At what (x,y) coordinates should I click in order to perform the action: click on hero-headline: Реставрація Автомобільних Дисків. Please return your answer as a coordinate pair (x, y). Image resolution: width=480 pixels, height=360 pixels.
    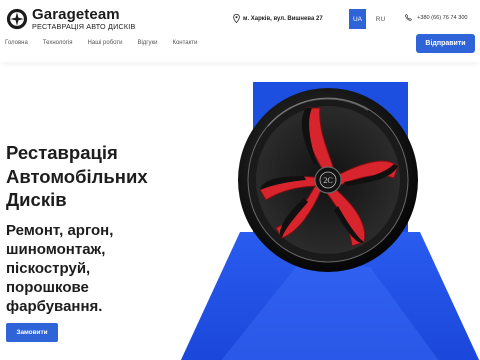
    Looking at the image, I should click on (77, 176).